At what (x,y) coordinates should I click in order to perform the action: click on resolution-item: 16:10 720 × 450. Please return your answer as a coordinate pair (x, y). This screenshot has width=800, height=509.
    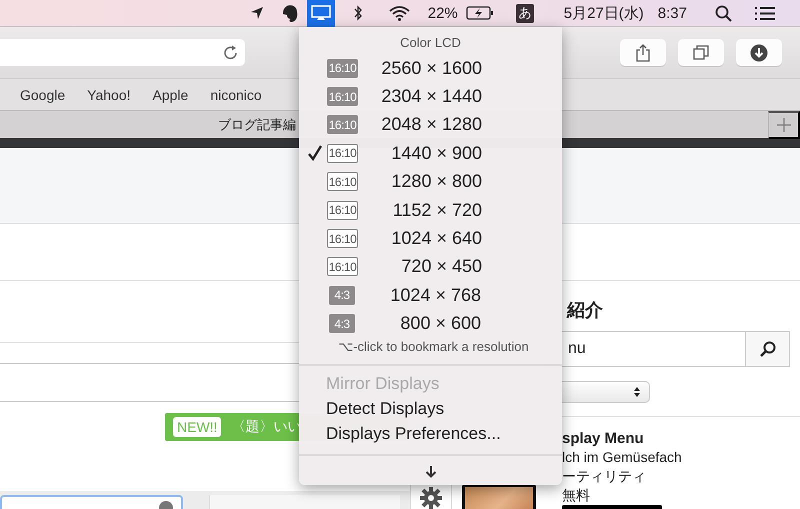
    Looking at the image, I should click on (394, 267).